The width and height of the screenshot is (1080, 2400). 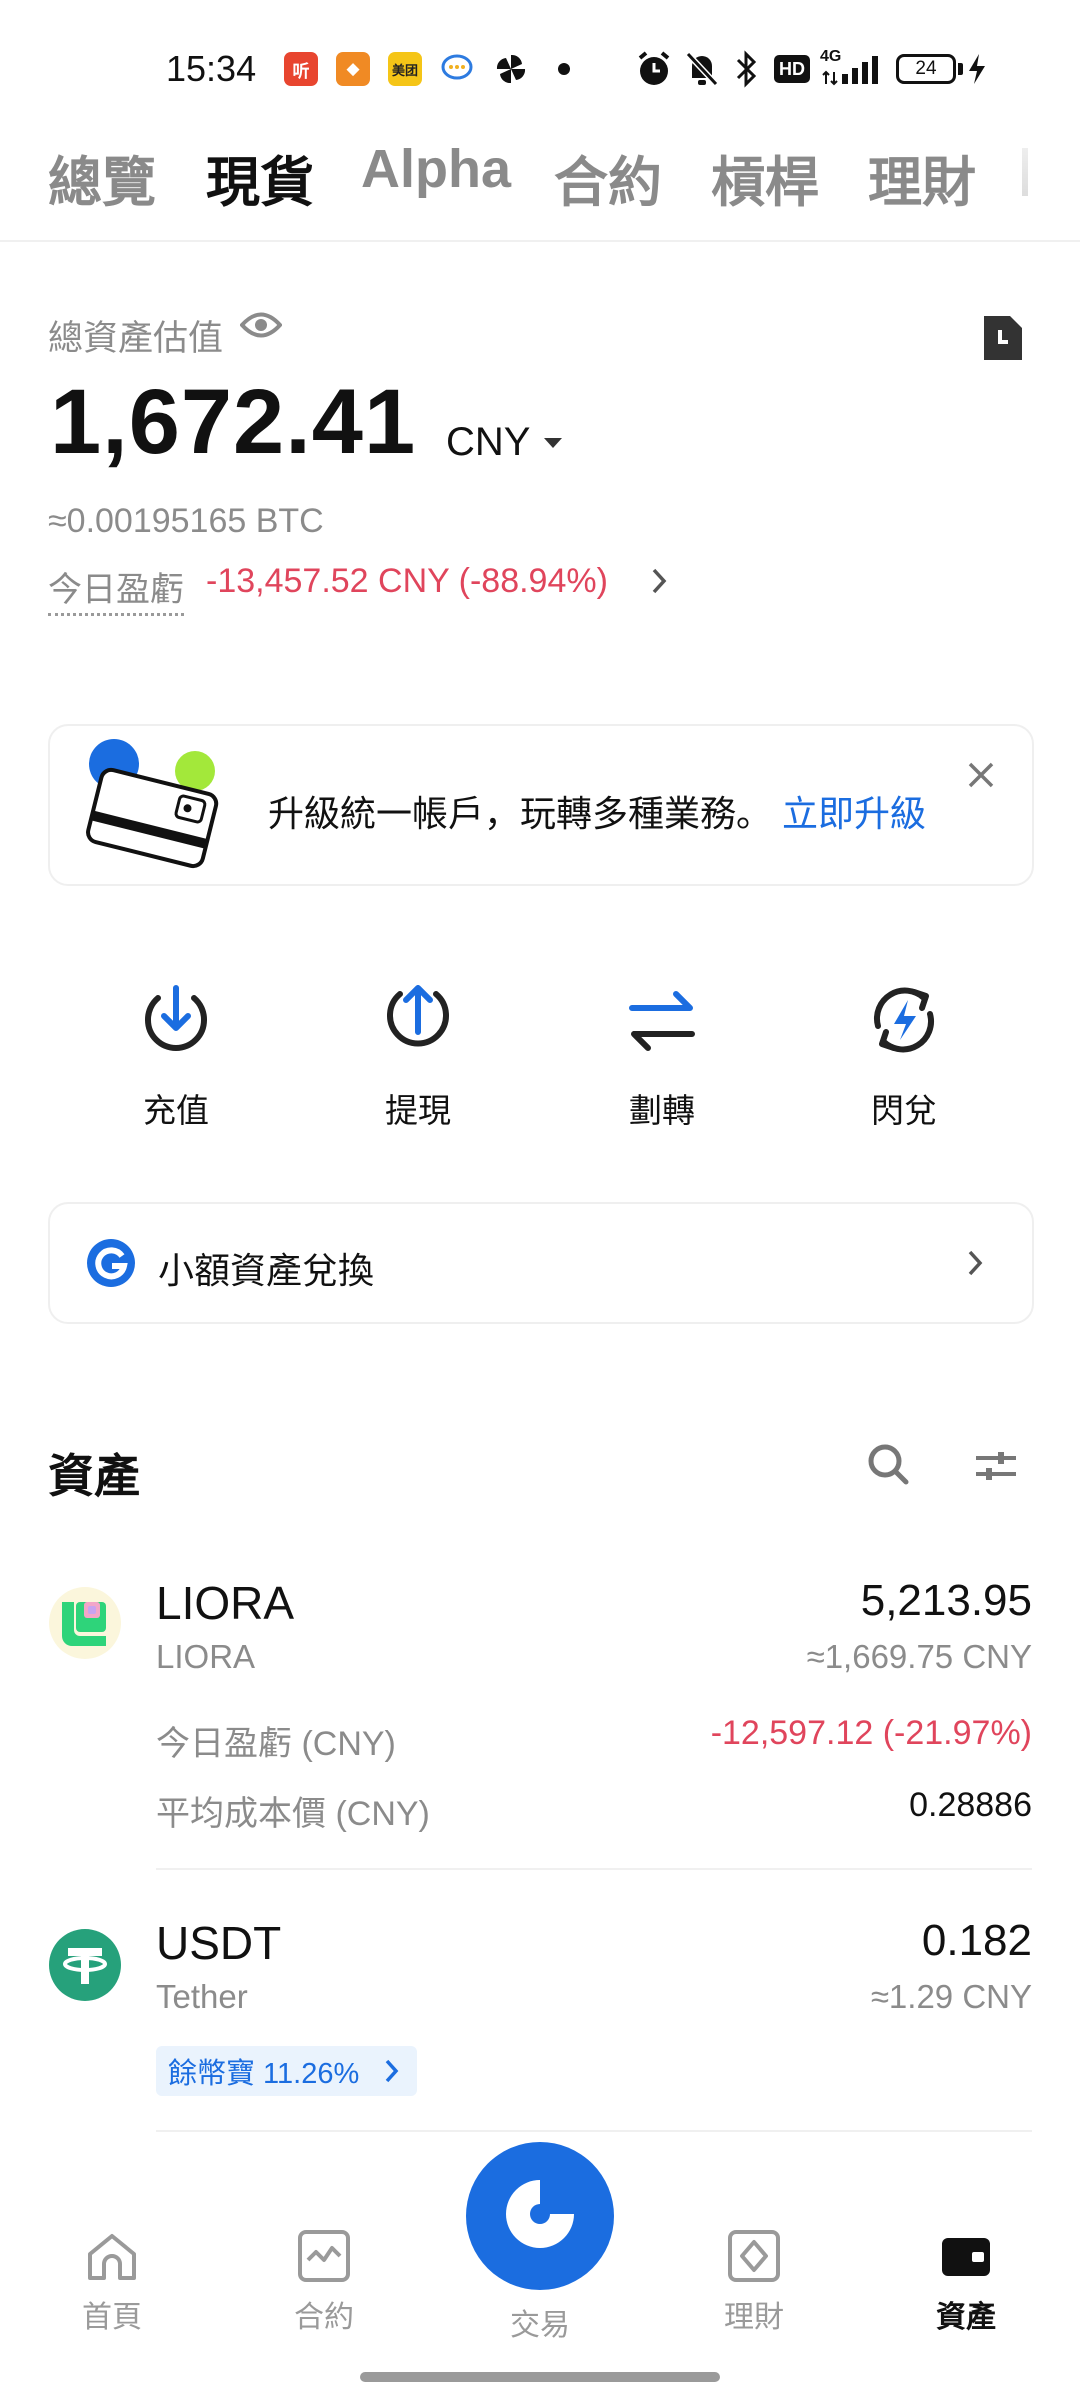 I want to click on search-icon, so click(x=888, y=1466).